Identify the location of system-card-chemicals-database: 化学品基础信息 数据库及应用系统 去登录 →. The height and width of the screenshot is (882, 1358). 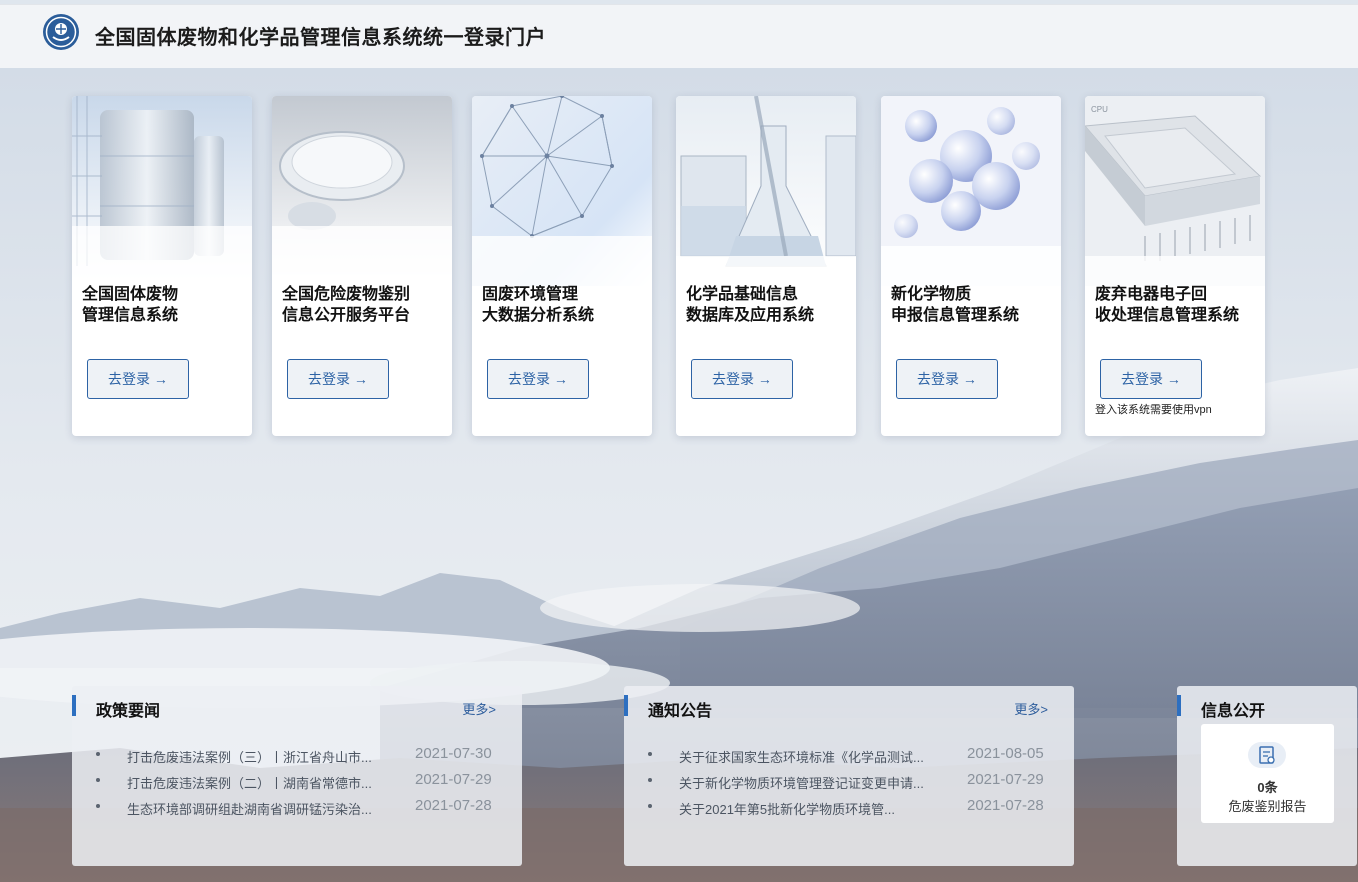
(766, 266).